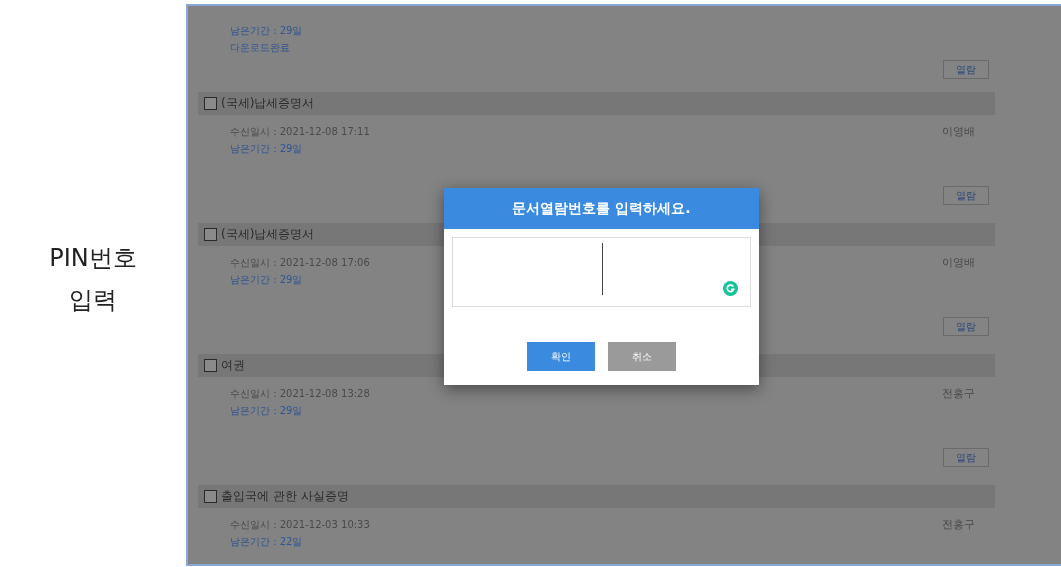  Describe the element at coordinates (285, 496) in the screenshot. I see `document-title: 출입국에 관한 사실증명` at that location.